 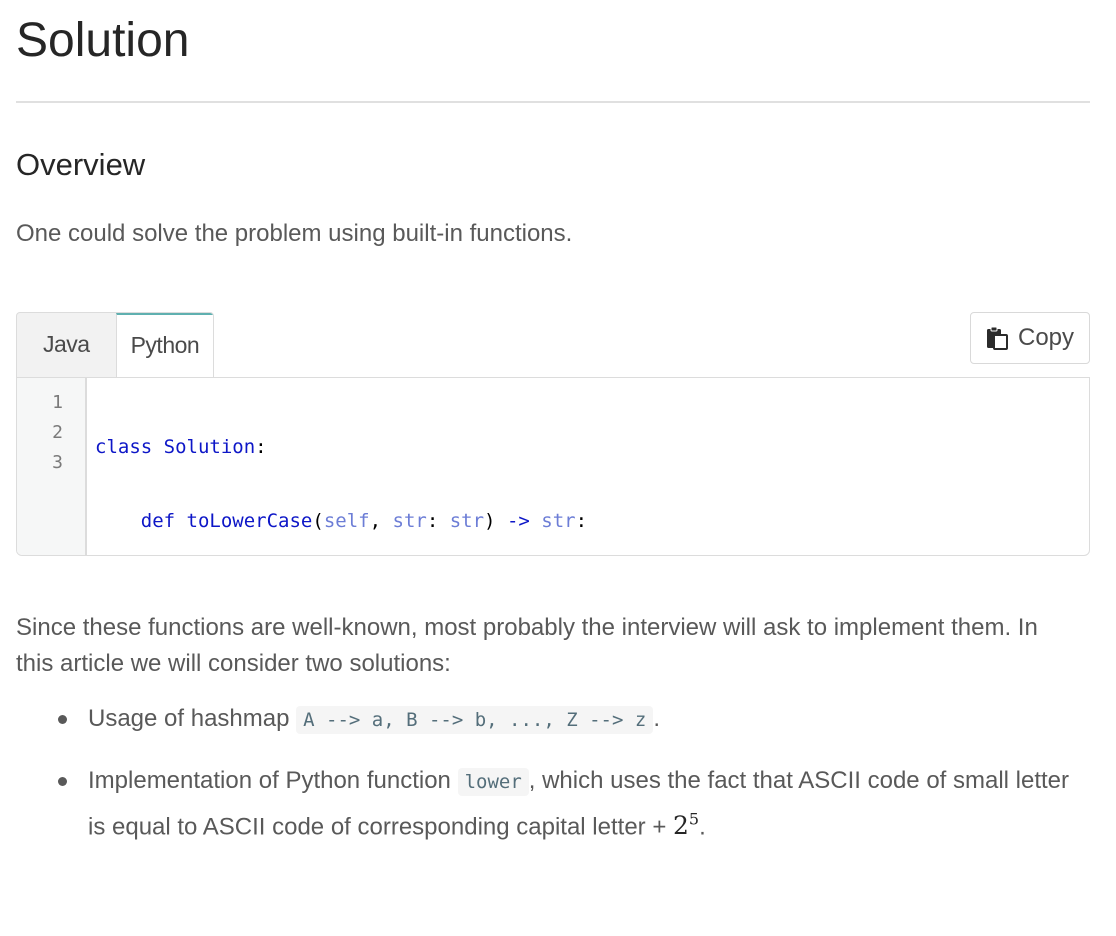 I want to click on math-exponent: 5, so click(x=694, y=819).